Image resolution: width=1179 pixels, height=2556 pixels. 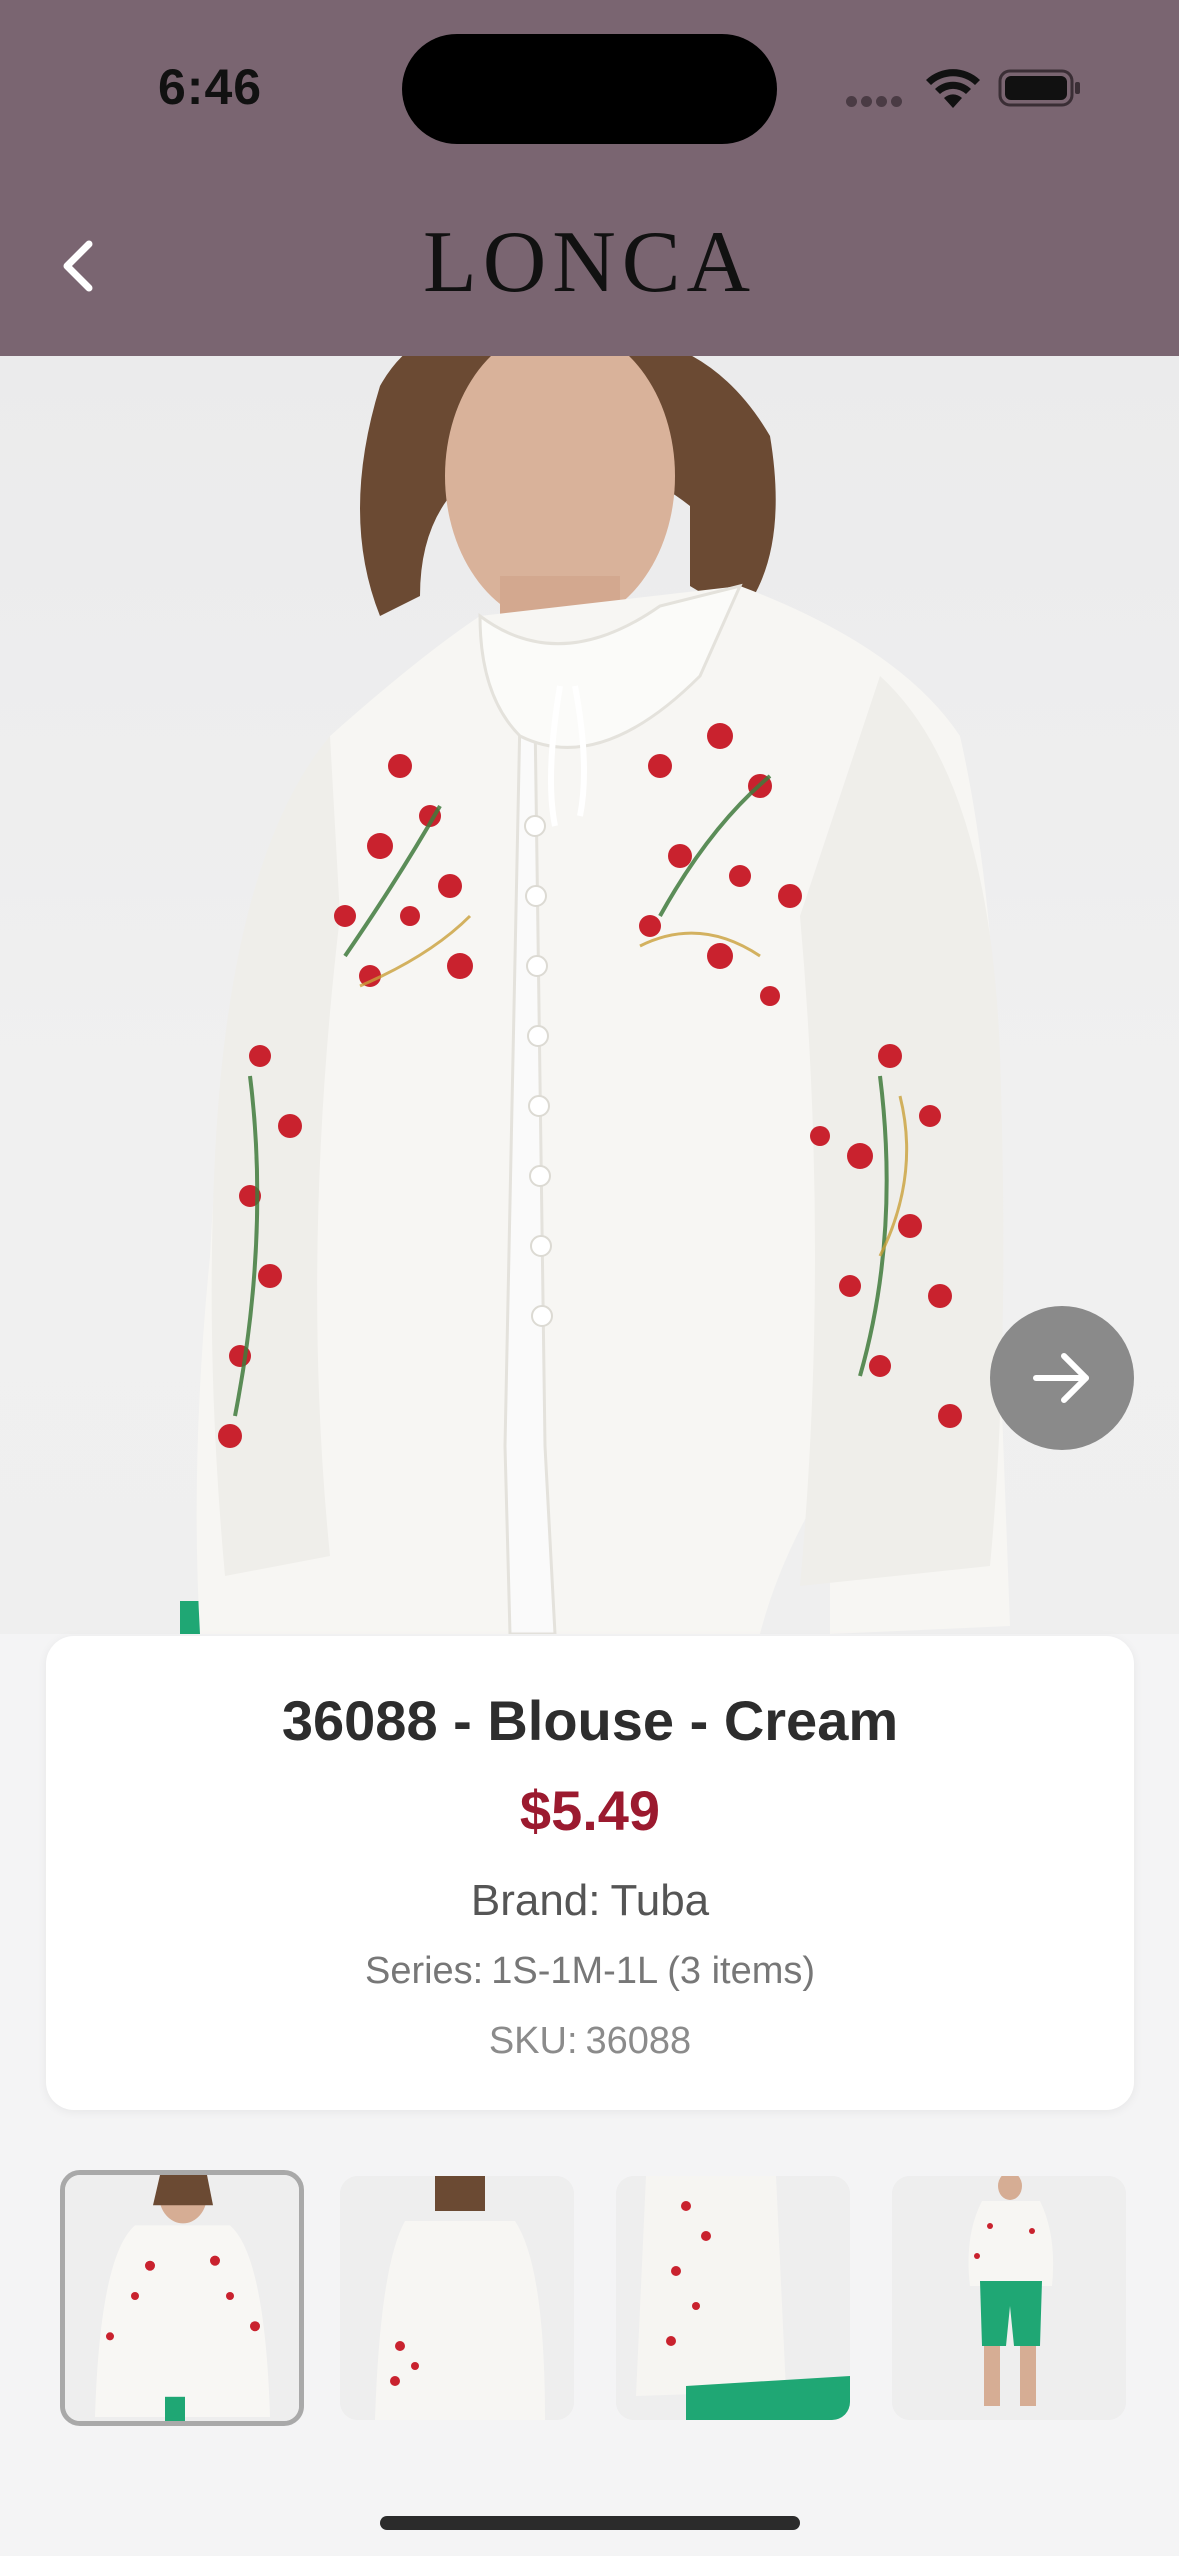 What do you see at coordinates (424, 1971) in the screenshot?
I see `series-label: Series:` at bounding box center [424, 1971].